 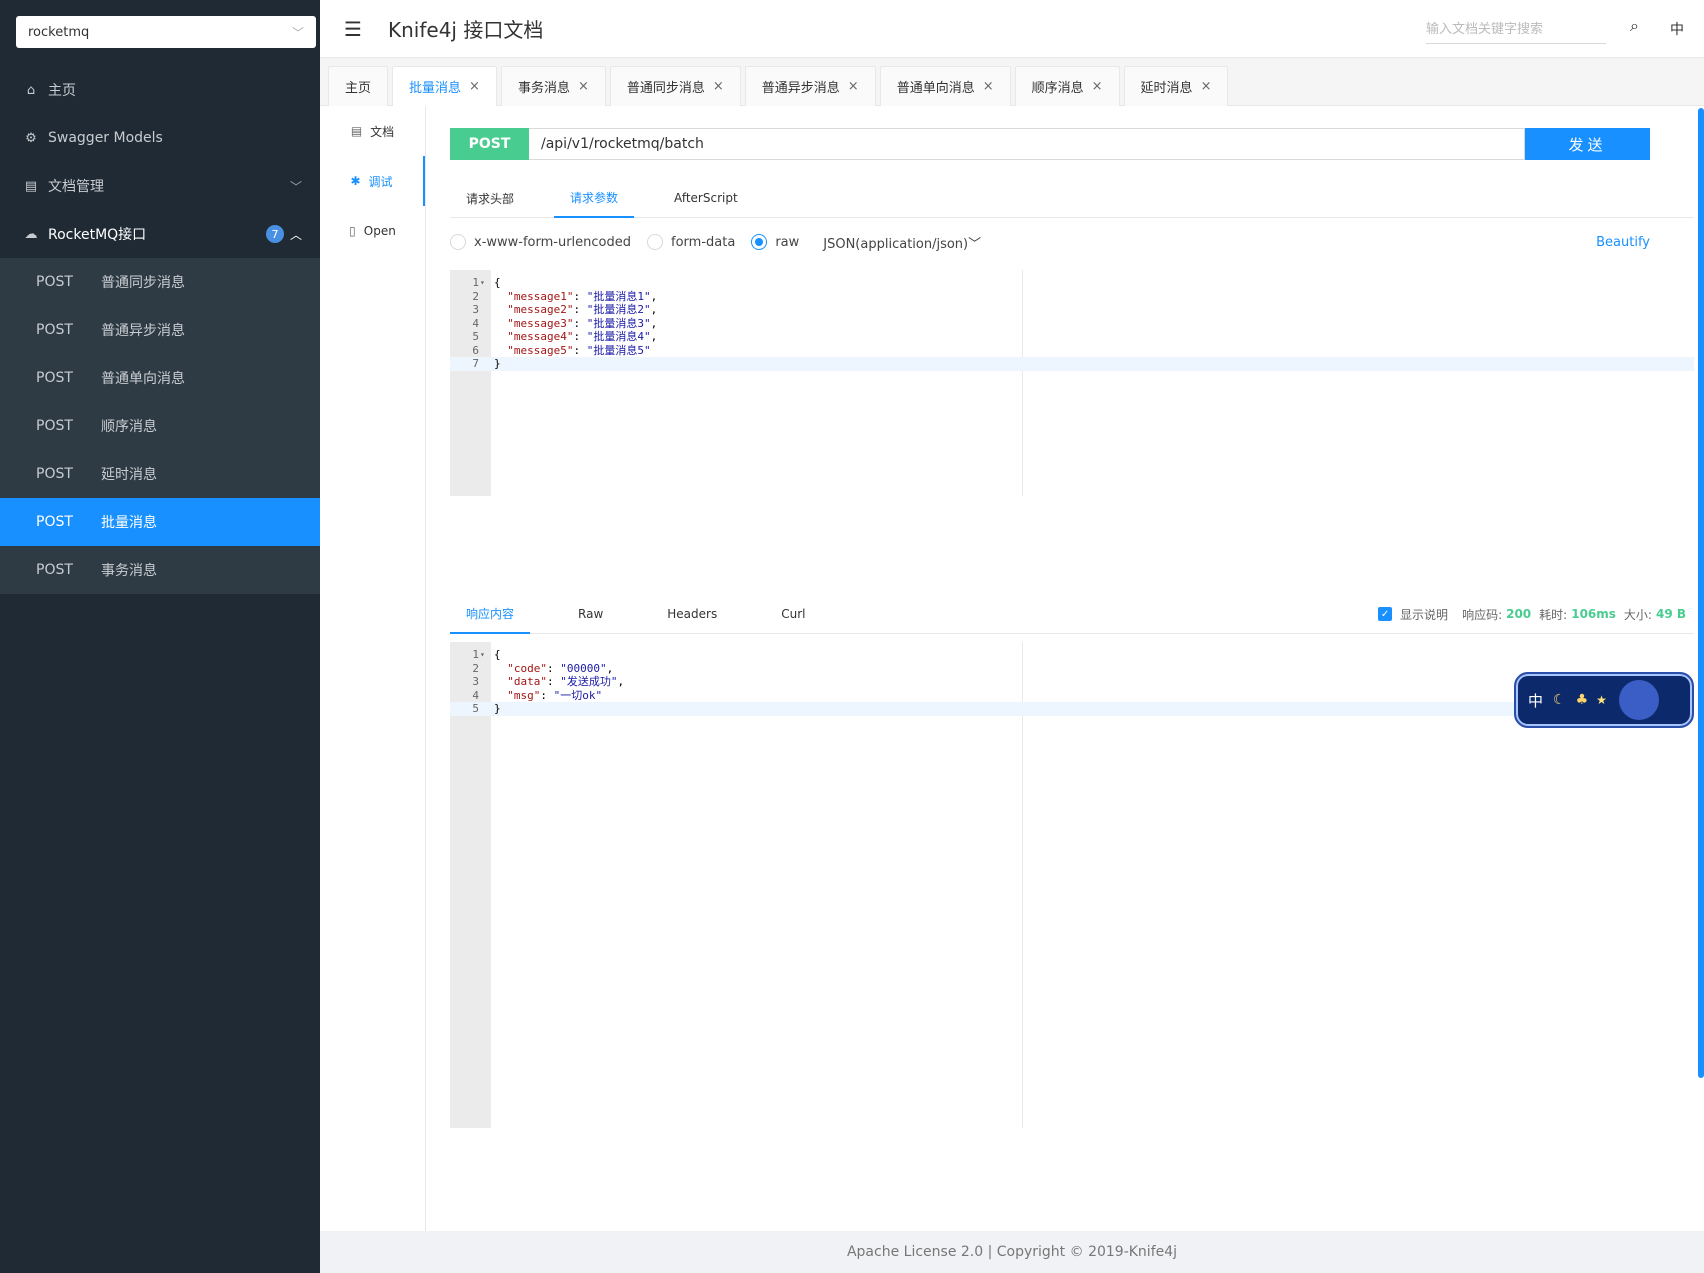 I want to click on count-badge: 7, so click(x=274, y=234).